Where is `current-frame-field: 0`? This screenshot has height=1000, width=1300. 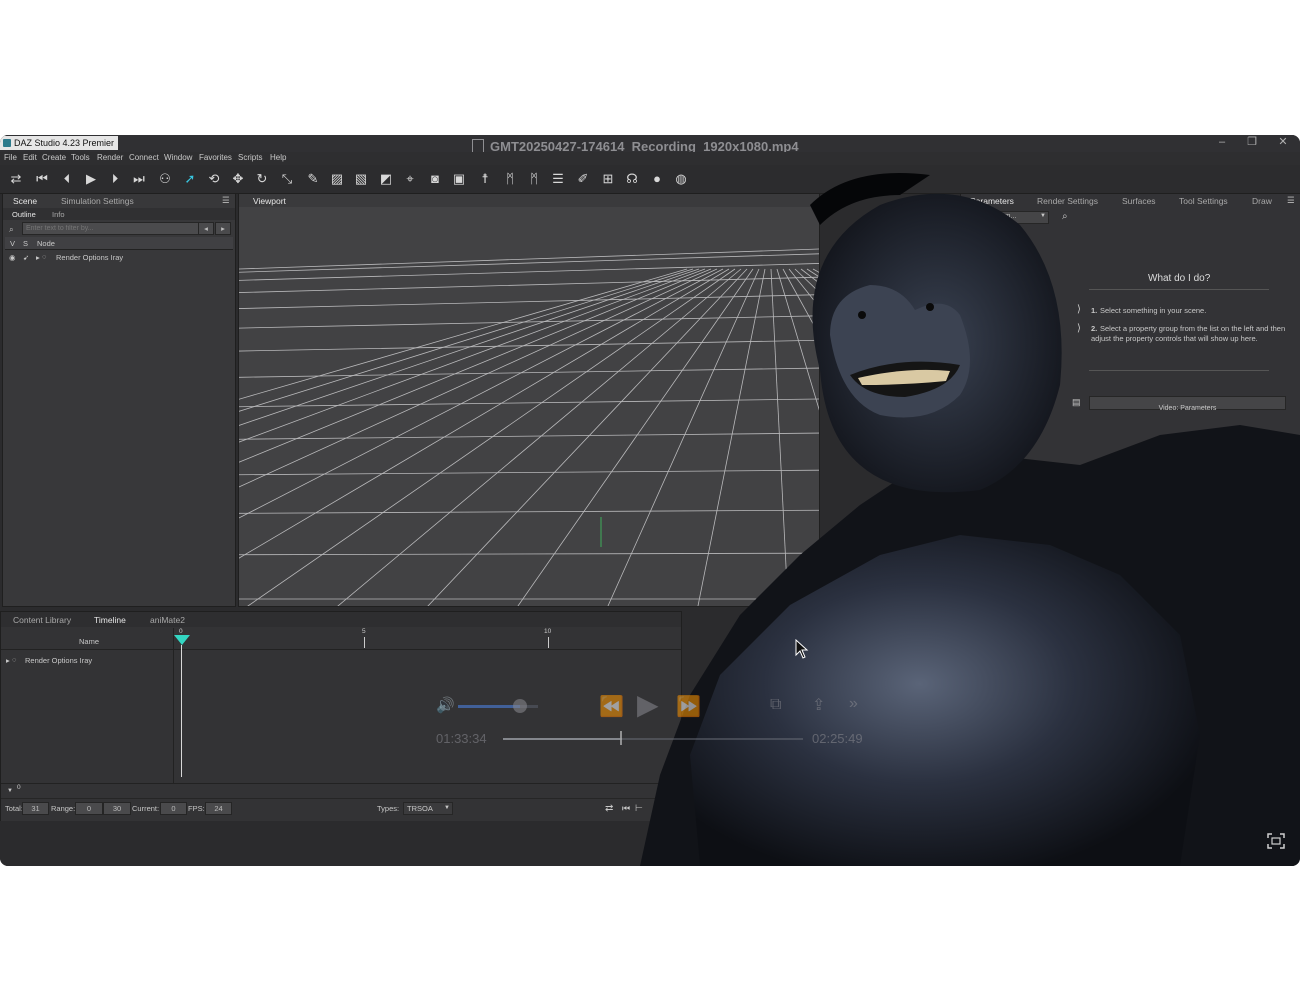
current-frame-field: 0 is located at coordinates (173, 808).